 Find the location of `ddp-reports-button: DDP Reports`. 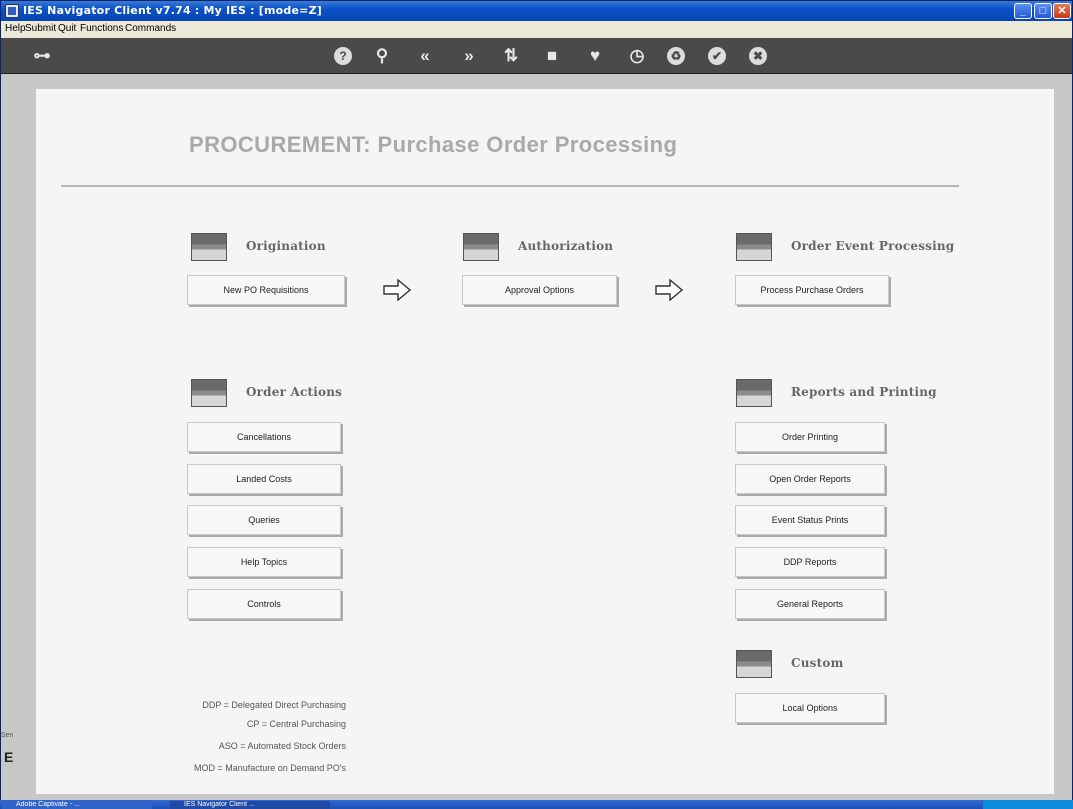

ddp-reports-button: DDP Reports is located at coordinates (810, 562).